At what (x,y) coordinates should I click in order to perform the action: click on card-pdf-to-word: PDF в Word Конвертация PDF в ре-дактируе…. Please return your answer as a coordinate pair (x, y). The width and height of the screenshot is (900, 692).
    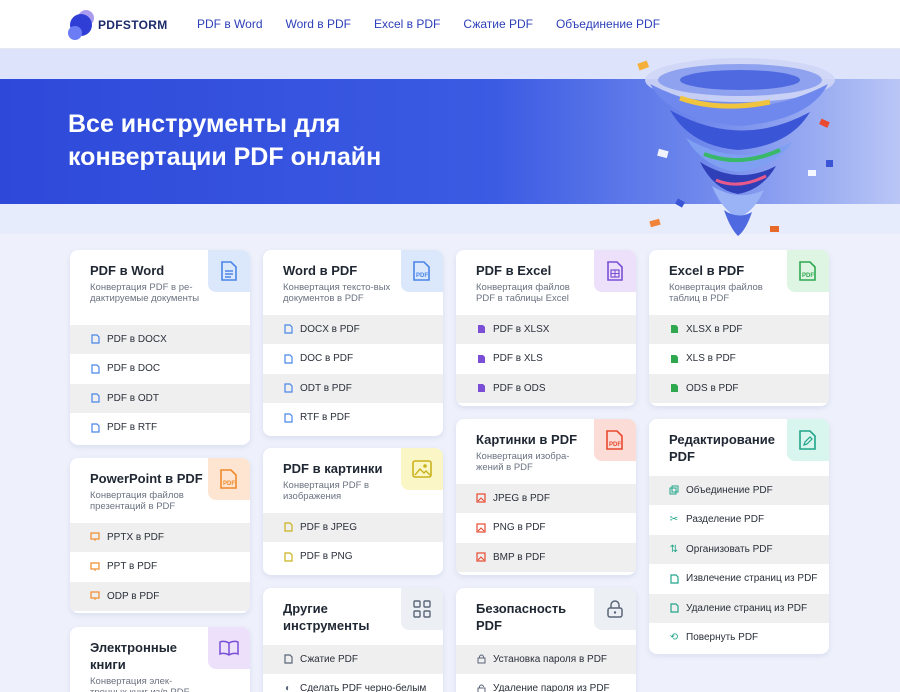
    Looking at the image, I should click on (160, 347).